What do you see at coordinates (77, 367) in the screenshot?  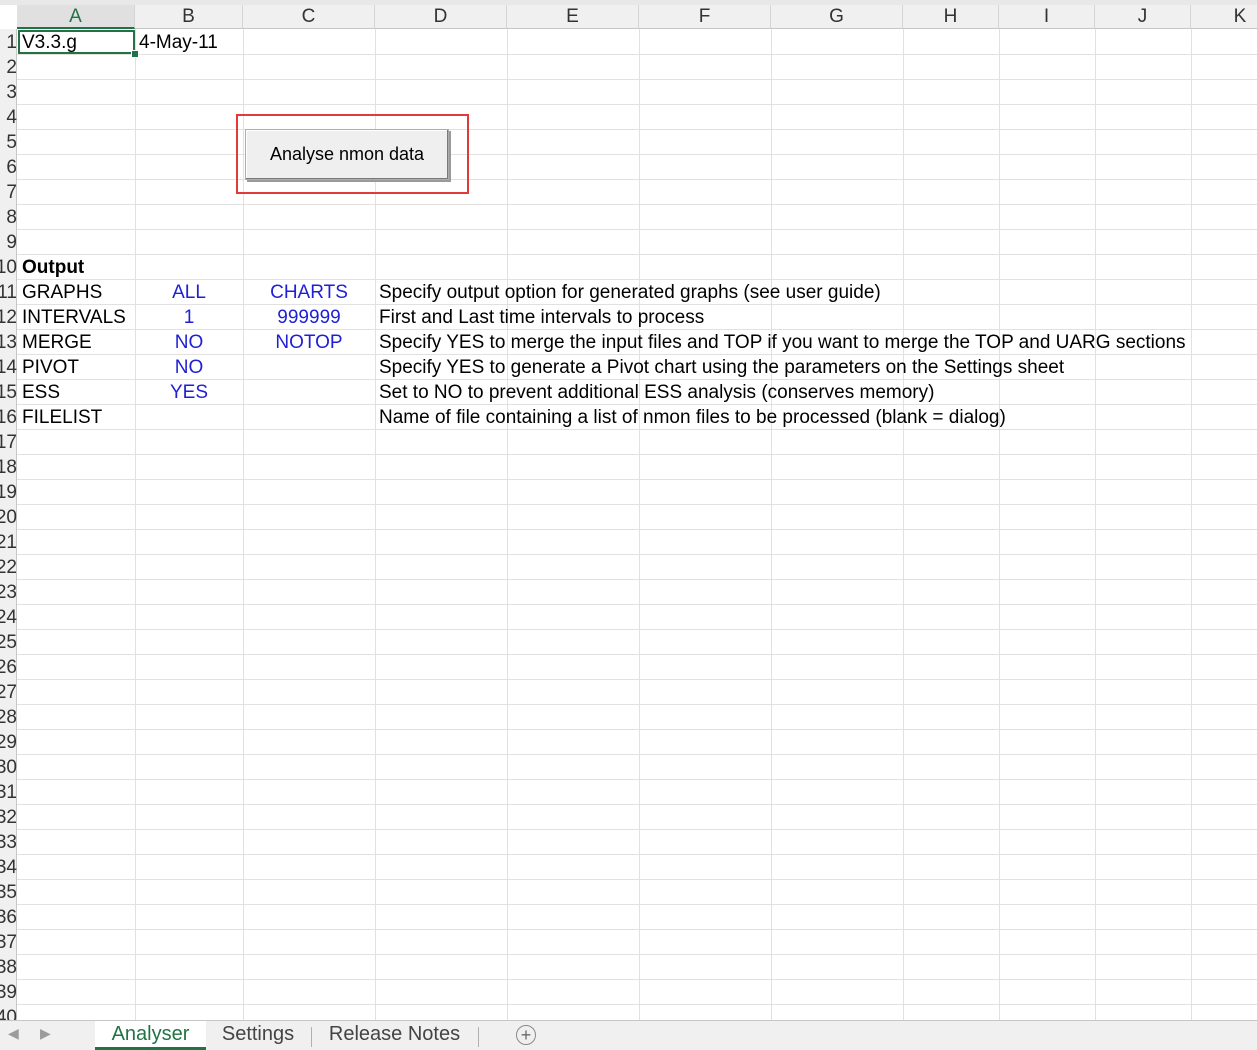 I see `cell-a14: PIVOT` at bounding box center [77, 367].